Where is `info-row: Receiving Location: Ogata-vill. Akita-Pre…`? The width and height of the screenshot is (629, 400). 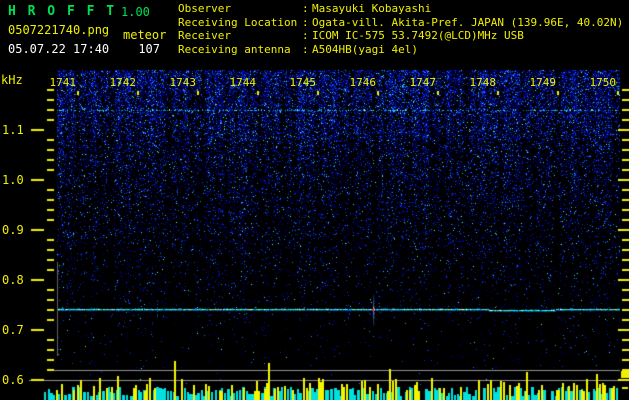
info-row: Receiving Location: Ogata-vill. Akita-Pre… is located at coordinates (403, 23).